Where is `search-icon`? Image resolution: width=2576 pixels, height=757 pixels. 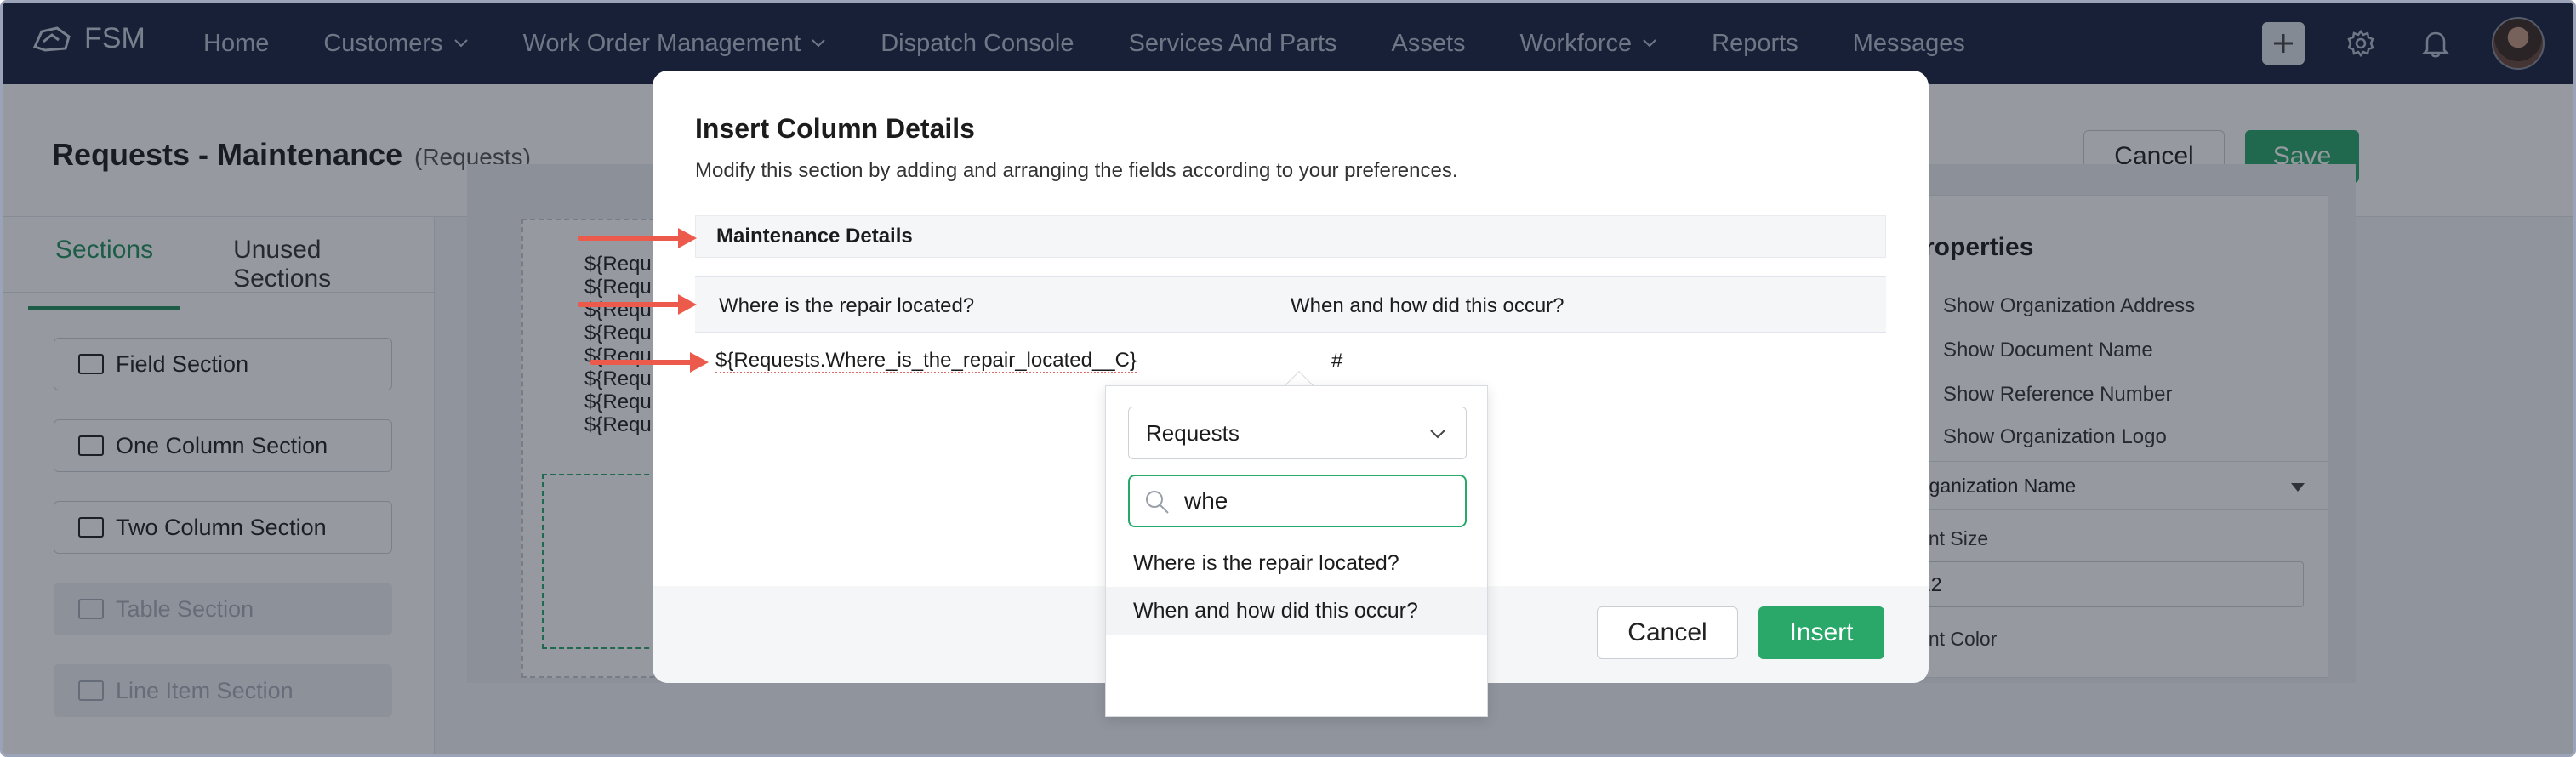
search-icon is located at coordinates (1157, 502).